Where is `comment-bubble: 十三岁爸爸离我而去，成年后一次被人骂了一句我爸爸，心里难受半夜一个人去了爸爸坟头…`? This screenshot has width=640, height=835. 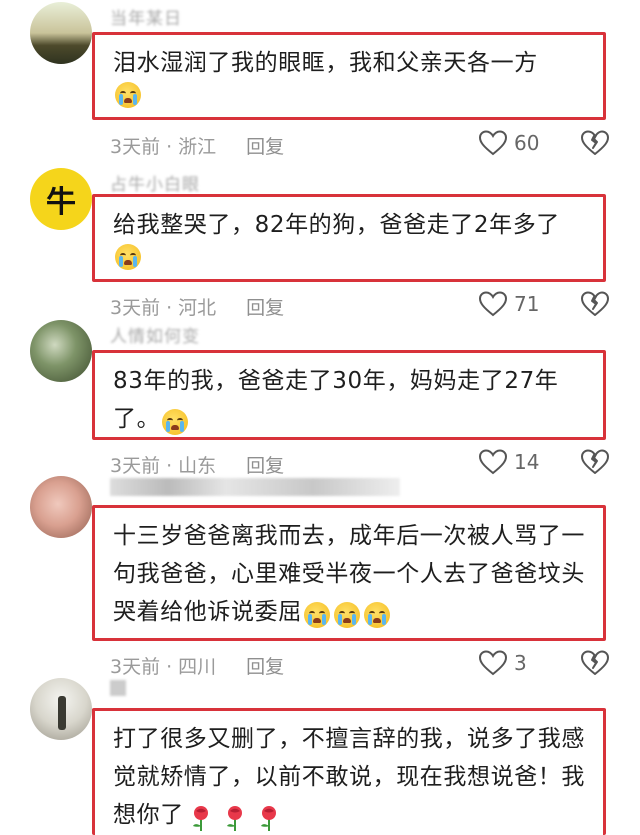 comment-bubble: 十三岁爸爸离我而去，成年后一次被人骂了一句我爸爸，心里难受半夜一个人去了爸爸坟头… is located at coordinates (349, 573).